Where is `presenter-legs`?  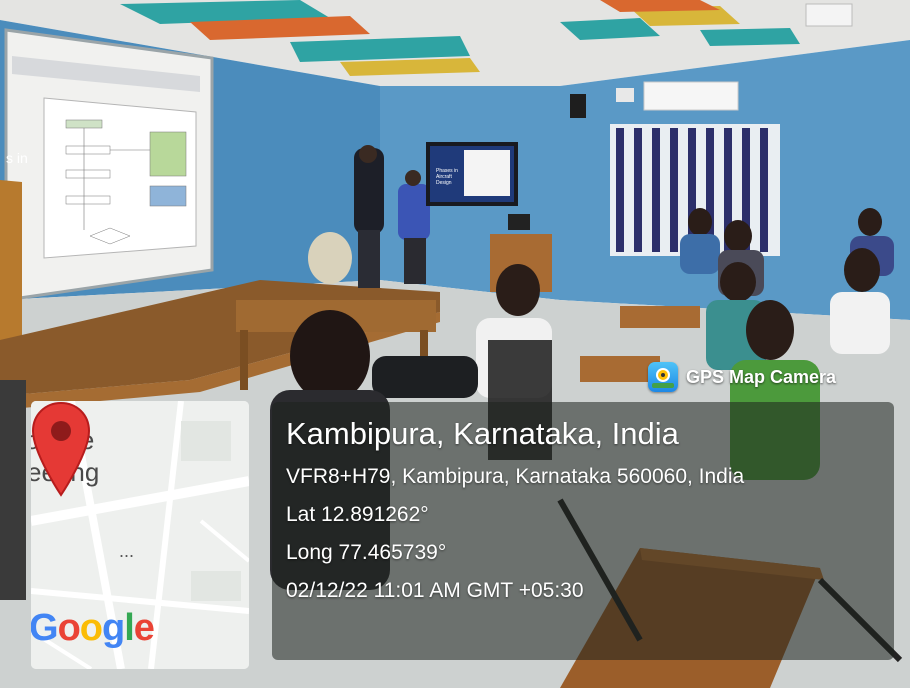 presenter-legs is located at coordinates (369, 259).